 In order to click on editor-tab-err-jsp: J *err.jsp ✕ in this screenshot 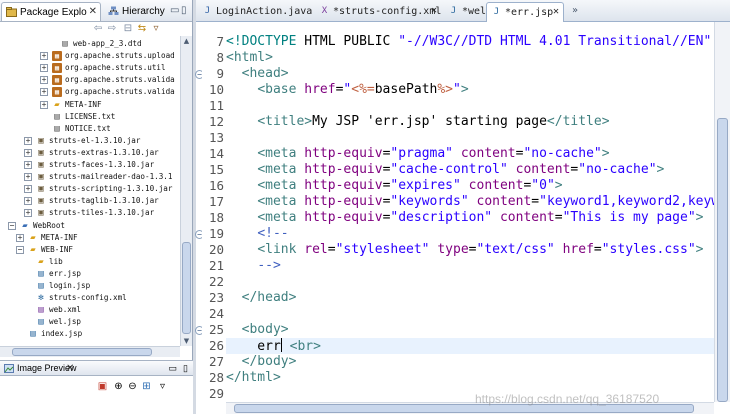, I will do `click(525, 12)`.